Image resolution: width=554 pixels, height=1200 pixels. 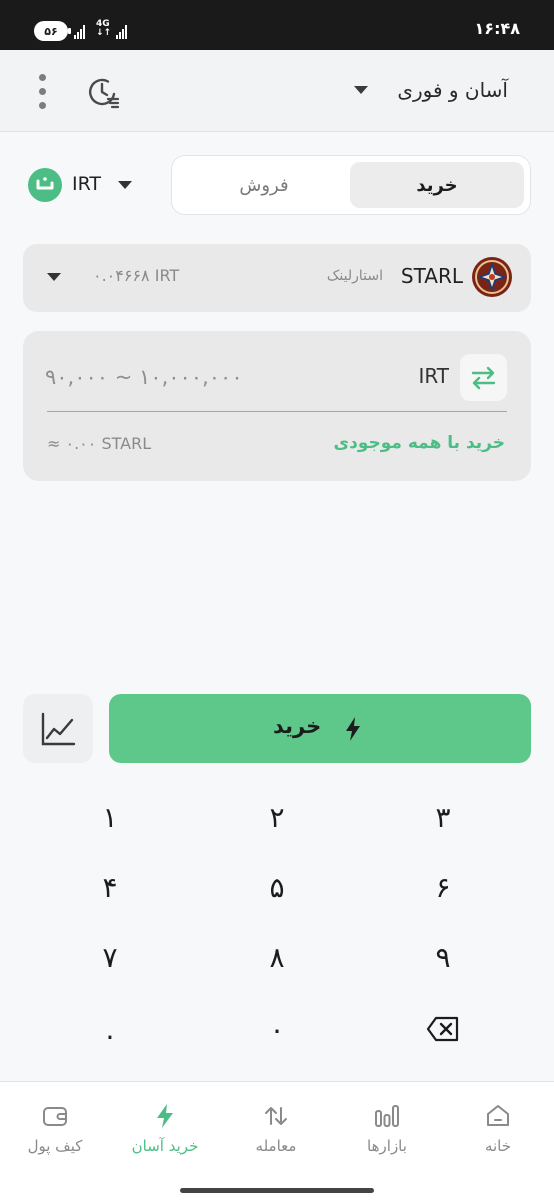 I want to click on key-1: ۱, so click(x=110, y=817).